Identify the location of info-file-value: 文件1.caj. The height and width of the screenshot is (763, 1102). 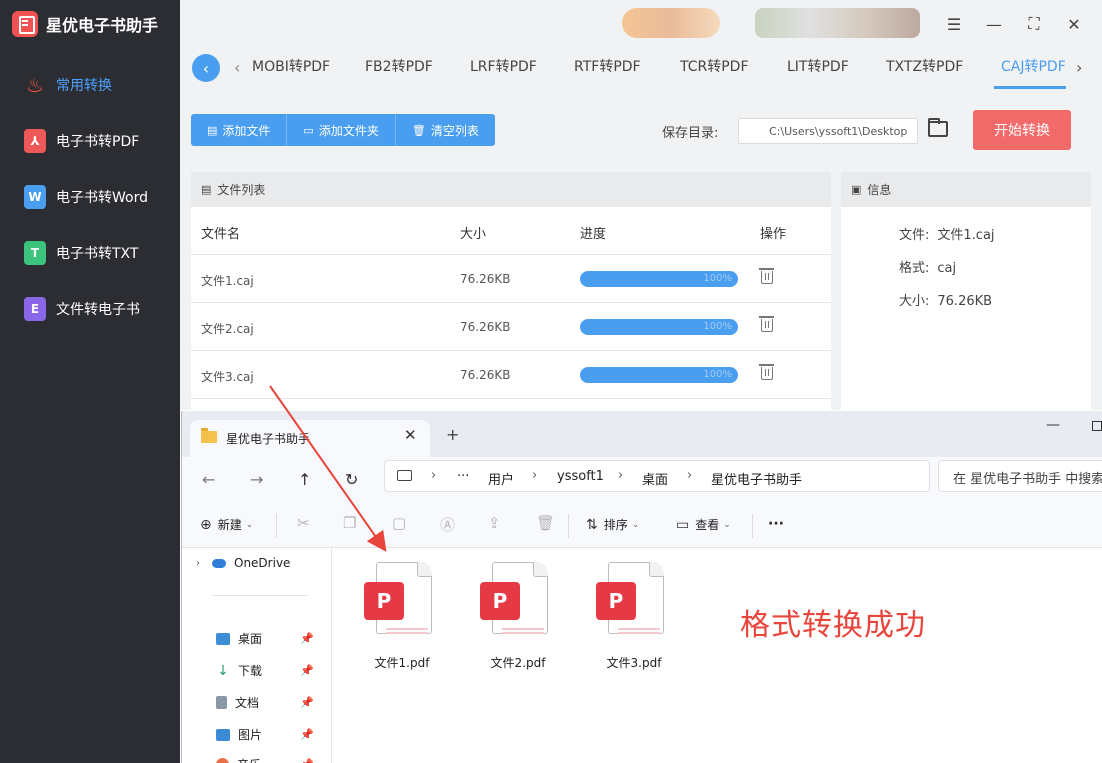
(966, 235).